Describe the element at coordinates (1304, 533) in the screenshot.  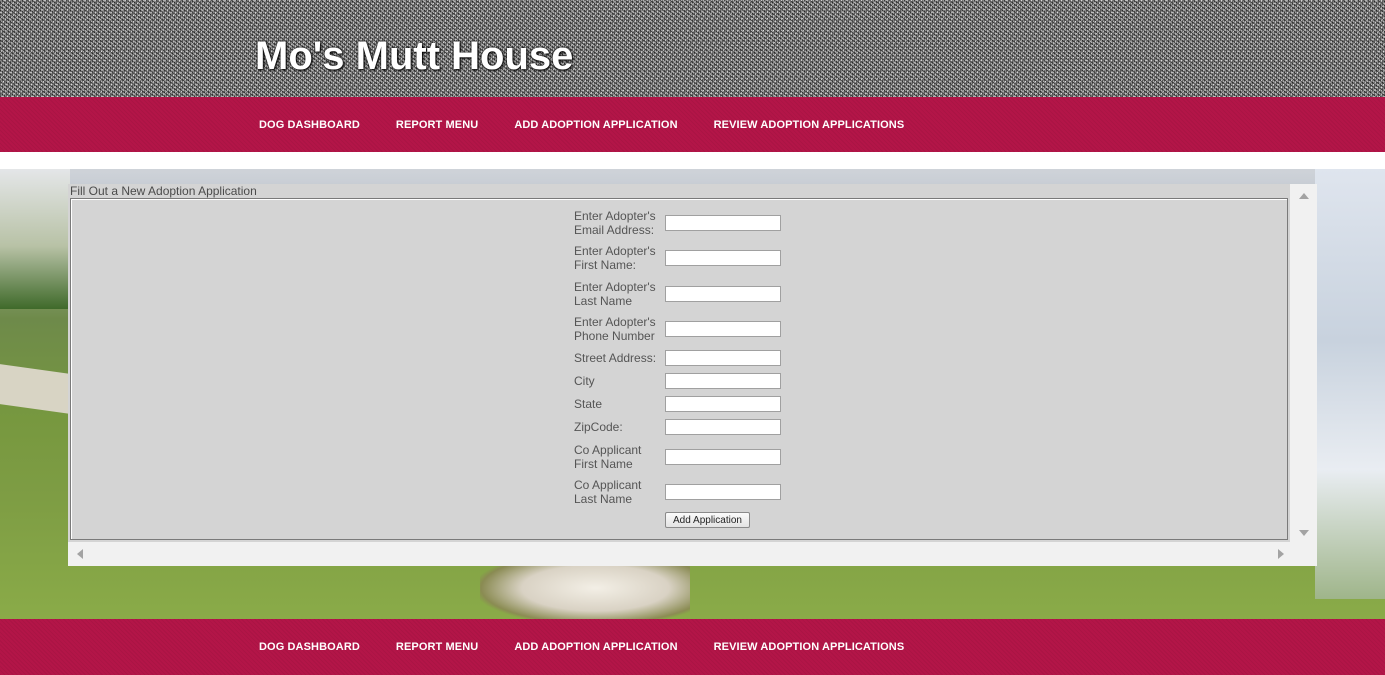
I see `scroll-down-icon` at that location.